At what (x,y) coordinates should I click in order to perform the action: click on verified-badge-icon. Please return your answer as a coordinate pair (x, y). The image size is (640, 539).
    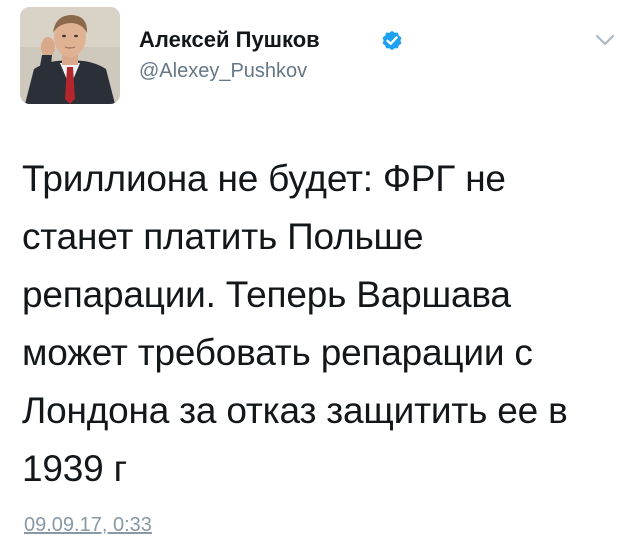
    Looking at the image, I should click on (392, 40).